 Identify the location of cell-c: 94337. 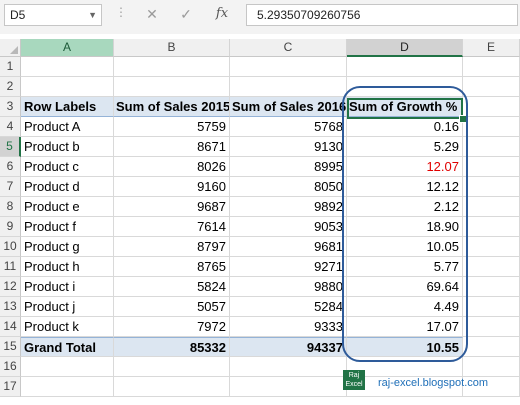
(288, 347).